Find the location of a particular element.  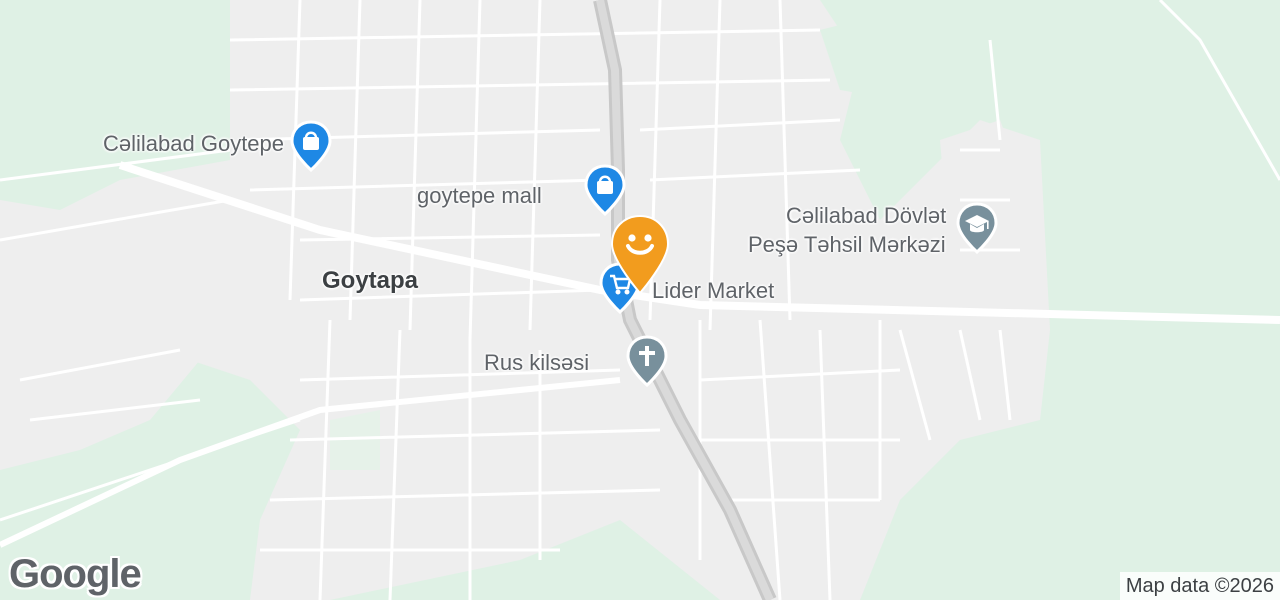

poi-marker-rus-kilsasi is located at coordinates (647, 362).